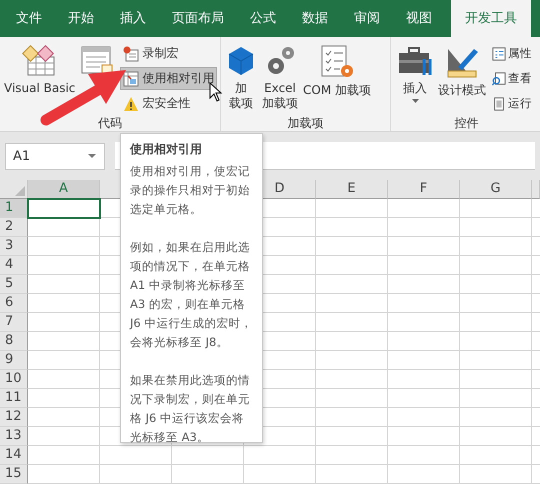  What do you see at coordinates (14, 208) in the screenshot?
I see `row-header: 1` at bounding box center [14, 208].